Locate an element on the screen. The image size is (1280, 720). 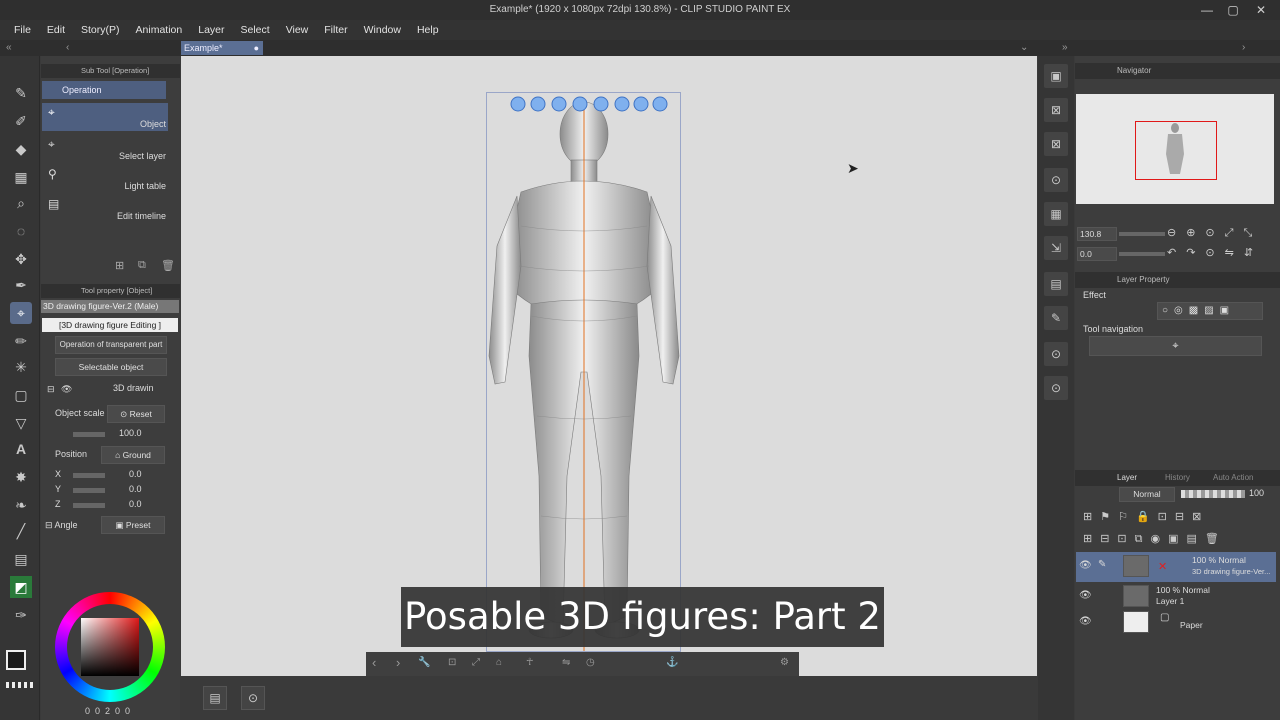
camera-icon: ⊙ is located at coordinates (253, 698).